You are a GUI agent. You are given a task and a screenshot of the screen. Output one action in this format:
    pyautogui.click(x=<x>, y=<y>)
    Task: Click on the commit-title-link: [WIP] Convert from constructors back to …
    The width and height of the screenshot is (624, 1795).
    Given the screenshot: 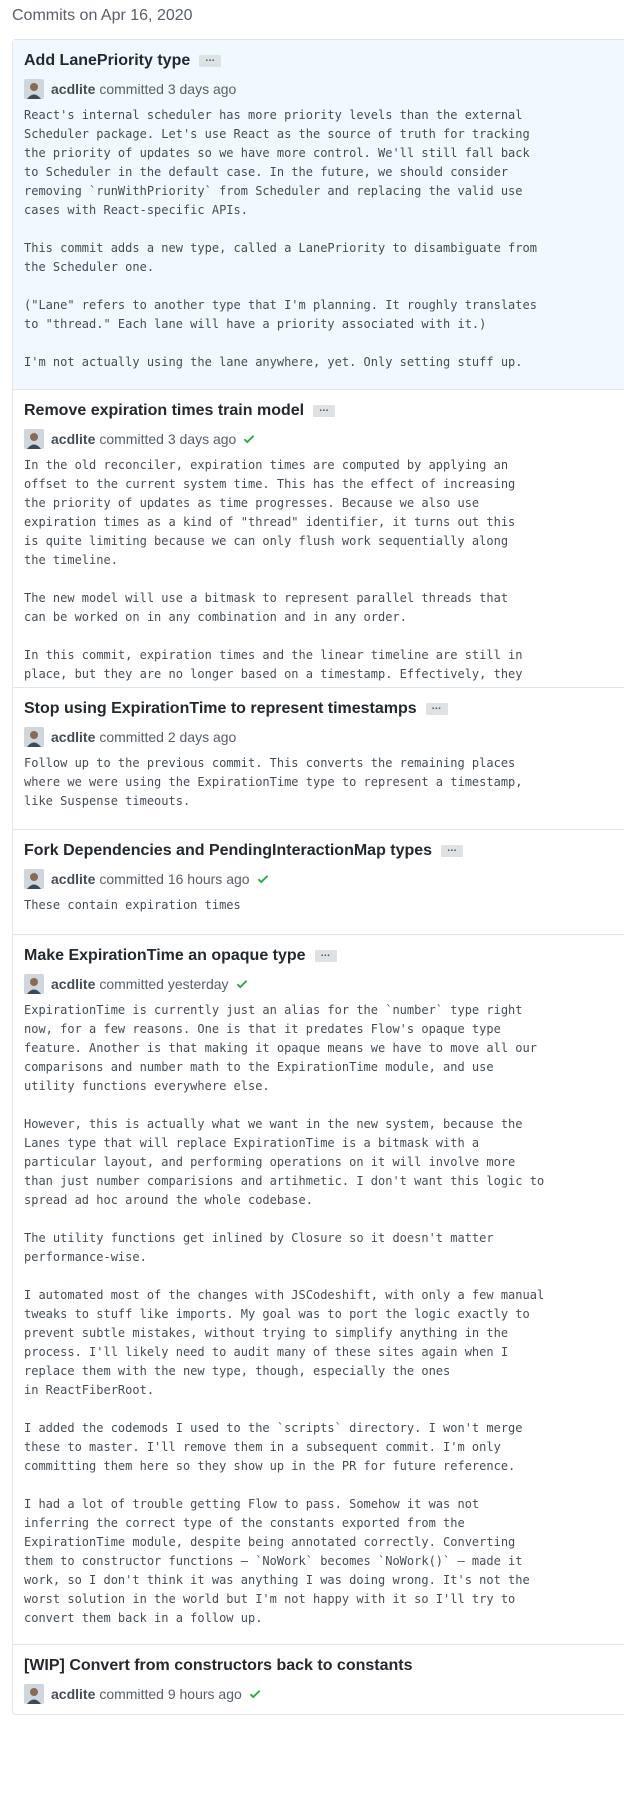 What is the action you would take?
    pyautogui.click(x=218, y=1666)
    